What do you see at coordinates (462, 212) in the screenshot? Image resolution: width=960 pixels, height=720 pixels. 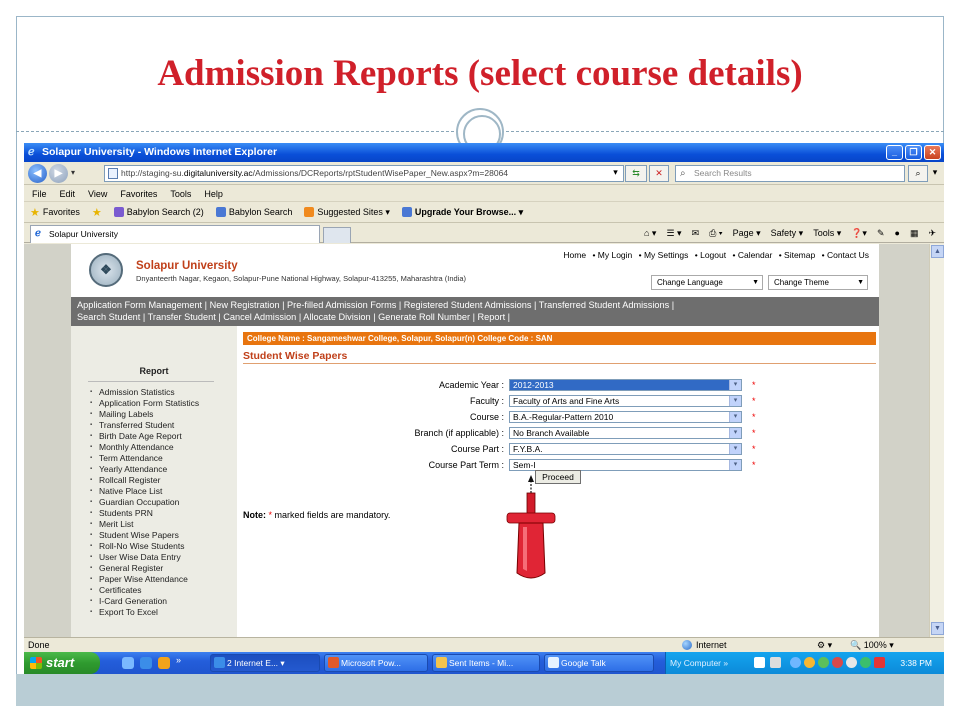 I see `favorite-upgrade-browser: Upgrade Your Browse... ▾` at bounding box center [462, 212].